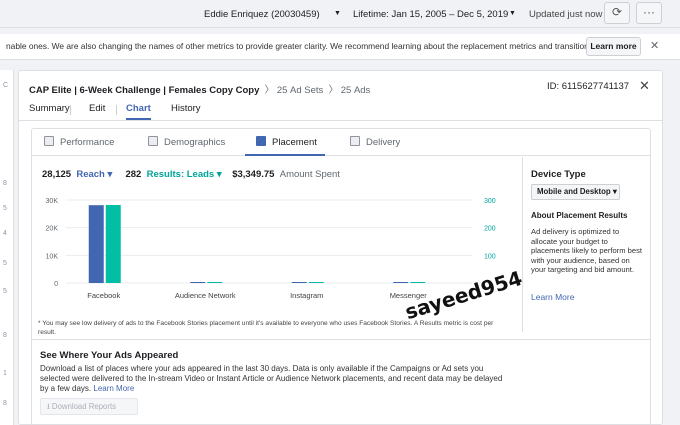  I want to click on category-label: Facebook, so click(103, 295).